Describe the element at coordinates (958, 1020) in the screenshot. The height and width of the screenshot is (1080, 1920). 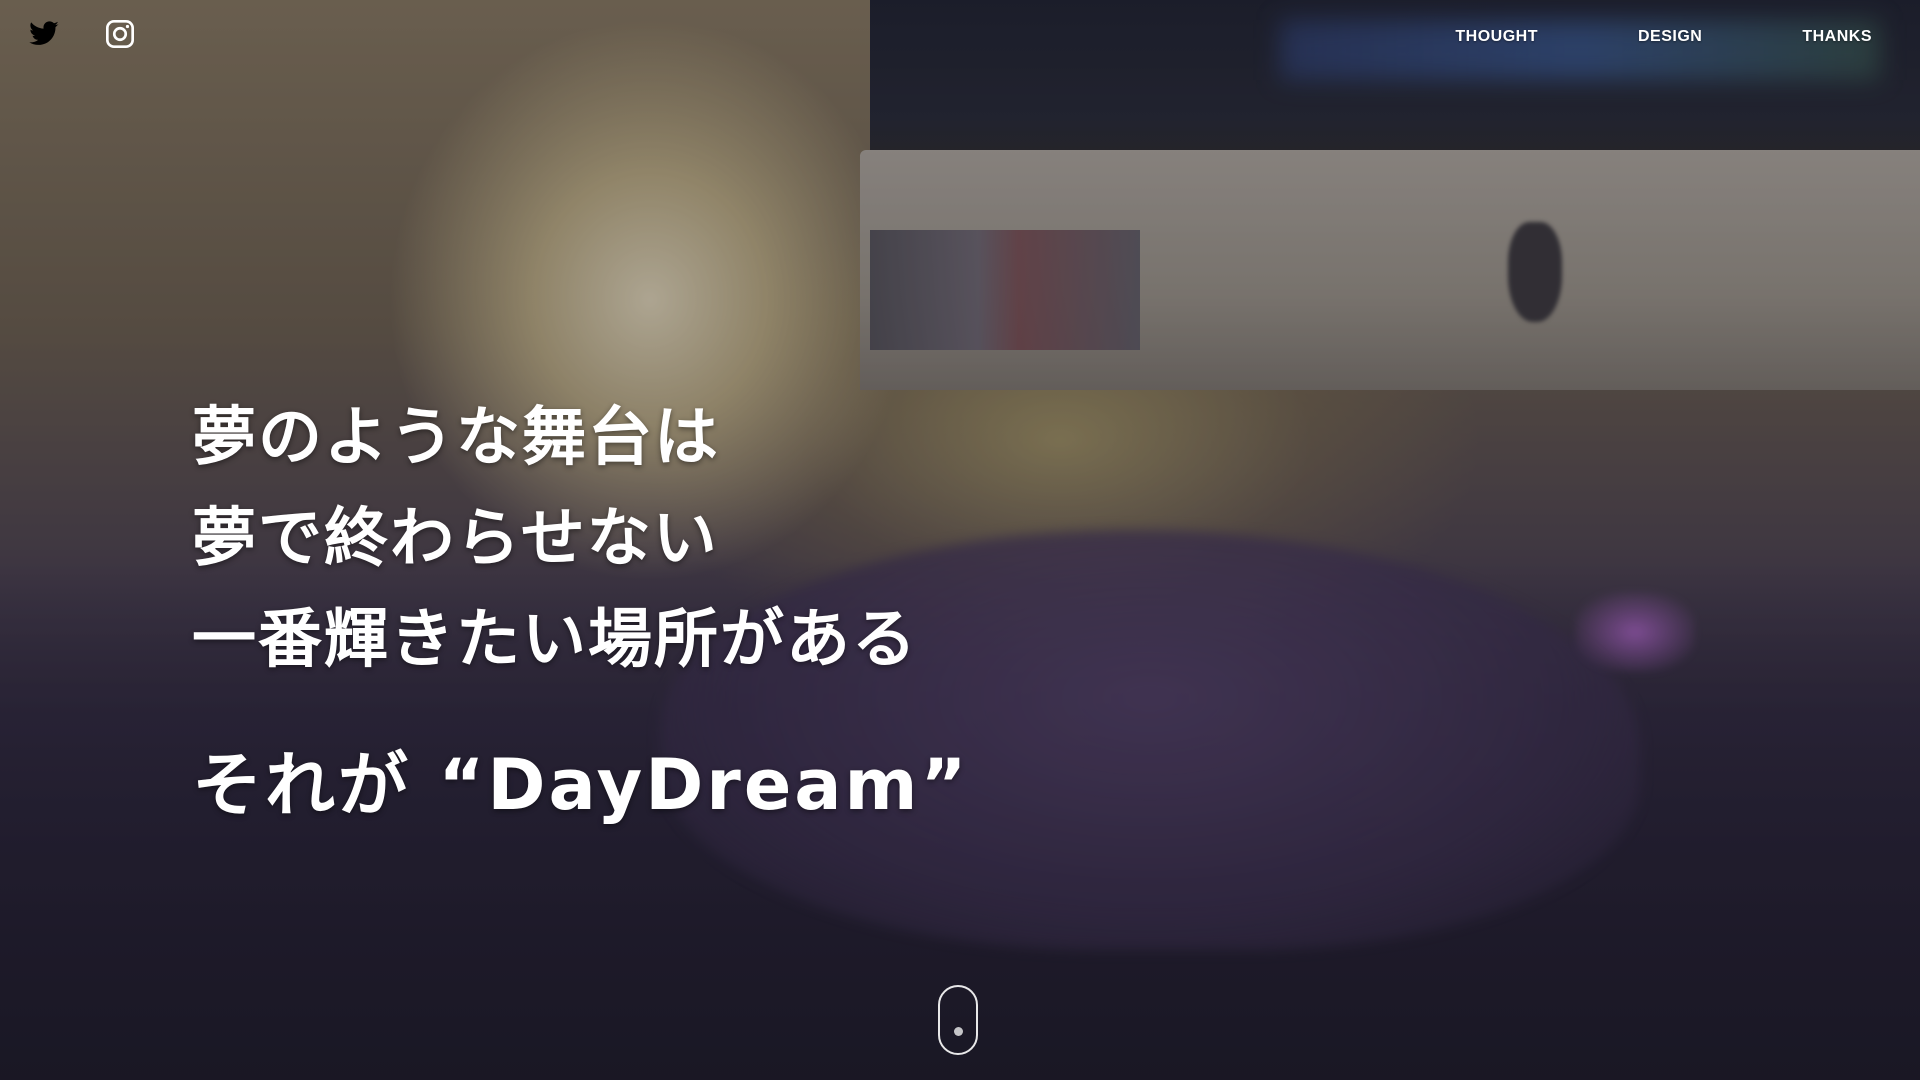
I see `scroll-indicator` at that location.